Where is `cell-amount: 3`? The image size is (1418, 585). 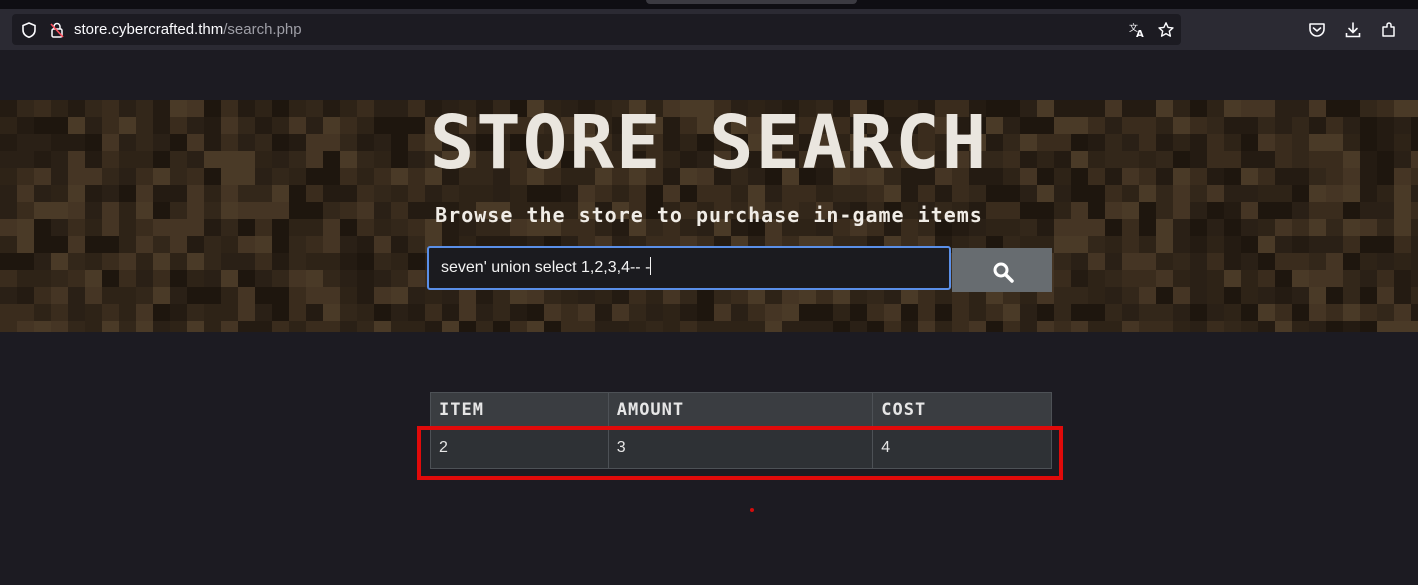 cell-amount: 3 is located at coordinates (740, 448).